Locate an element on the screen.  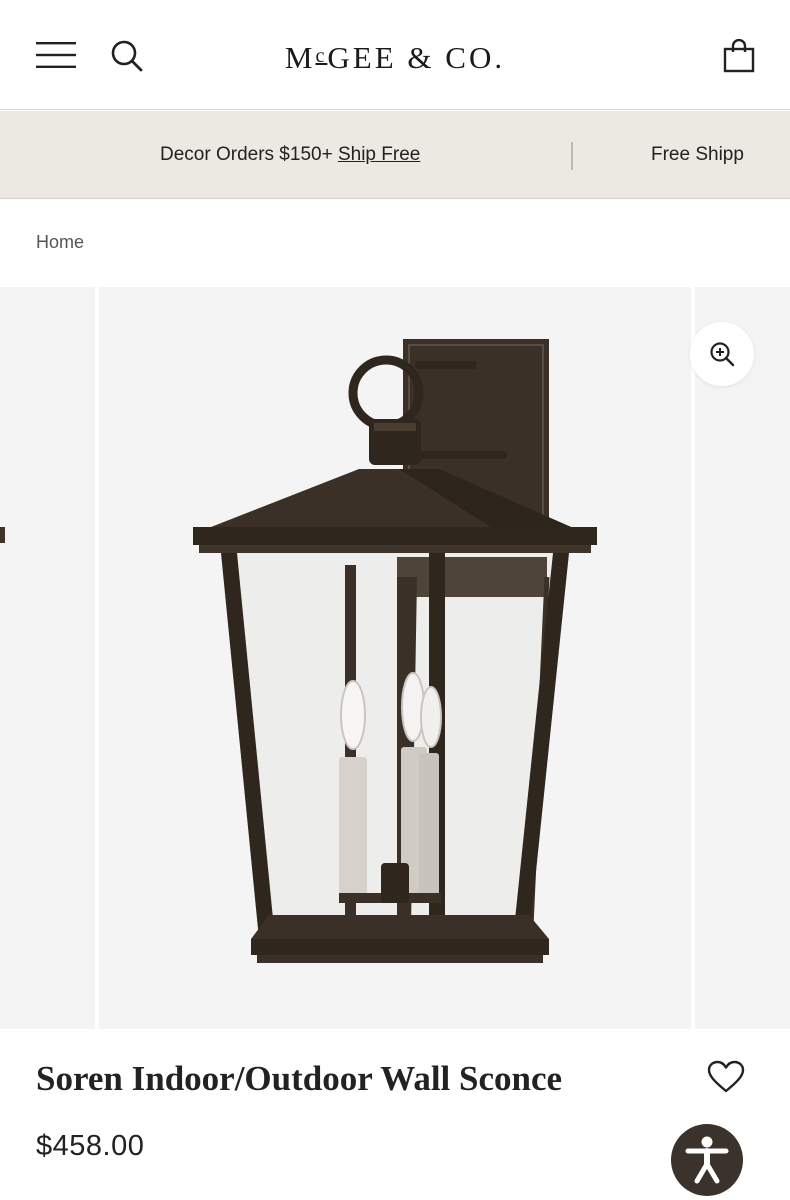
zoom-button is located at coordinates (722, 354).